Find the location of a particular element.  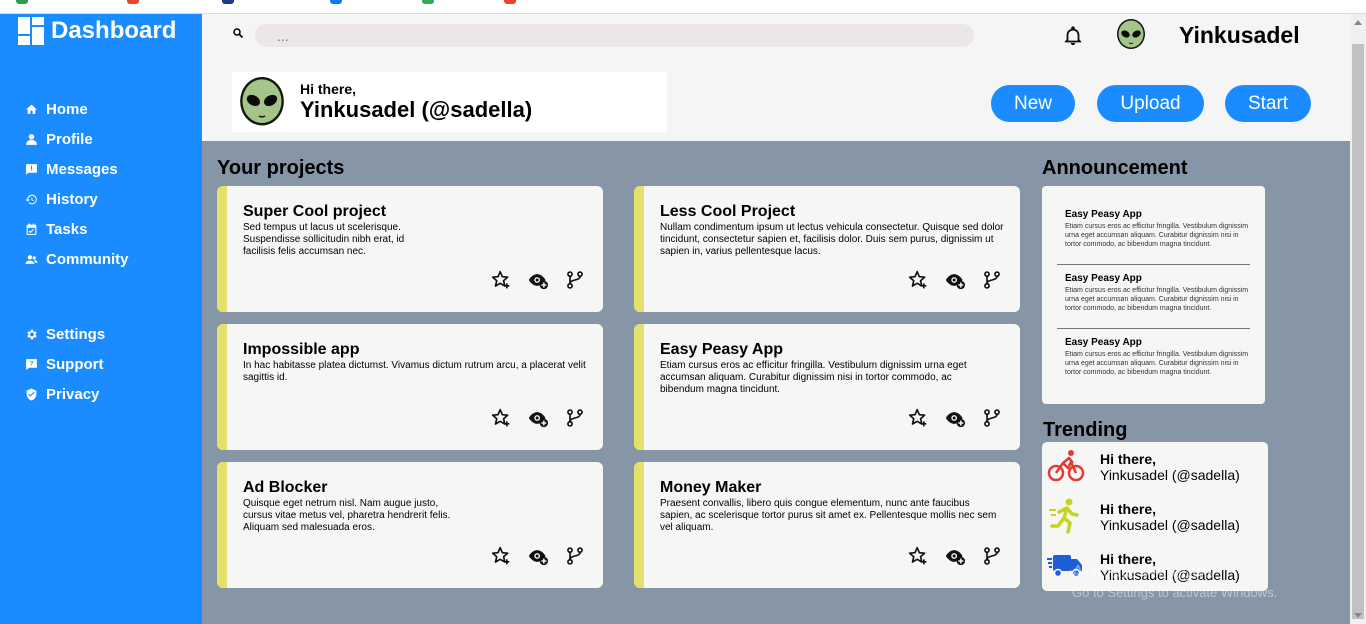

upload-button: Upload is located at coordinates (1150, 103).